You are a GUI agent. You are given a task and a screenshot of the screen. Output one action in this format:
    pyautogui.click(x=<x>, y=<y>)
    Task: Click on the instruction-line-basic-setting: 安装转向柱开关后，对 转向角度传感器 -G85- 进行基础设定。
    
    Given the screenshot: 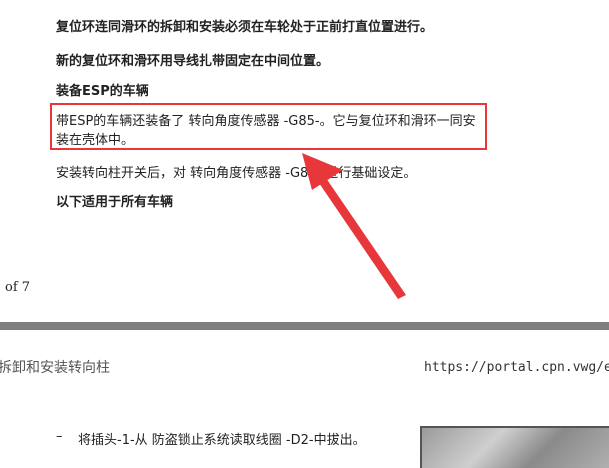 What is the action you would take?
    pyautogui.click(x=236, y=173)
    